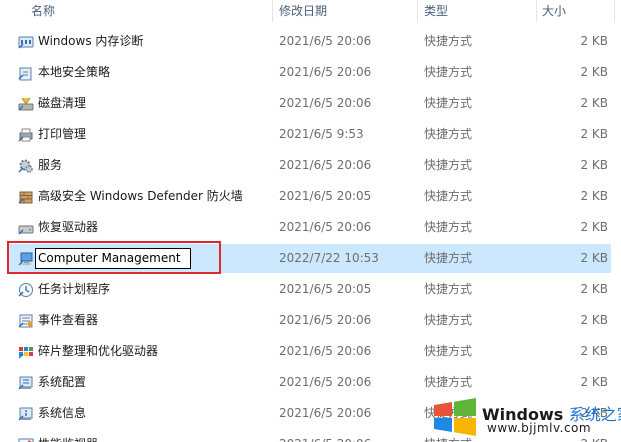 This screenshot has height=442, width=621. What do you see at coordinates (26, 439) in the screenshot?
I see `performance-monitor-icon` at bounding box center [26, 439].